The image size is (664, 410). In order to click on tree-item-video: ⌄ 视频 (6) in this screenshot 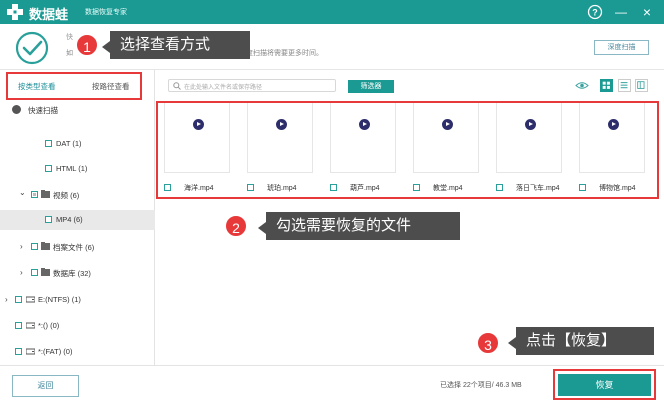, I will do `click(77, 195)`.